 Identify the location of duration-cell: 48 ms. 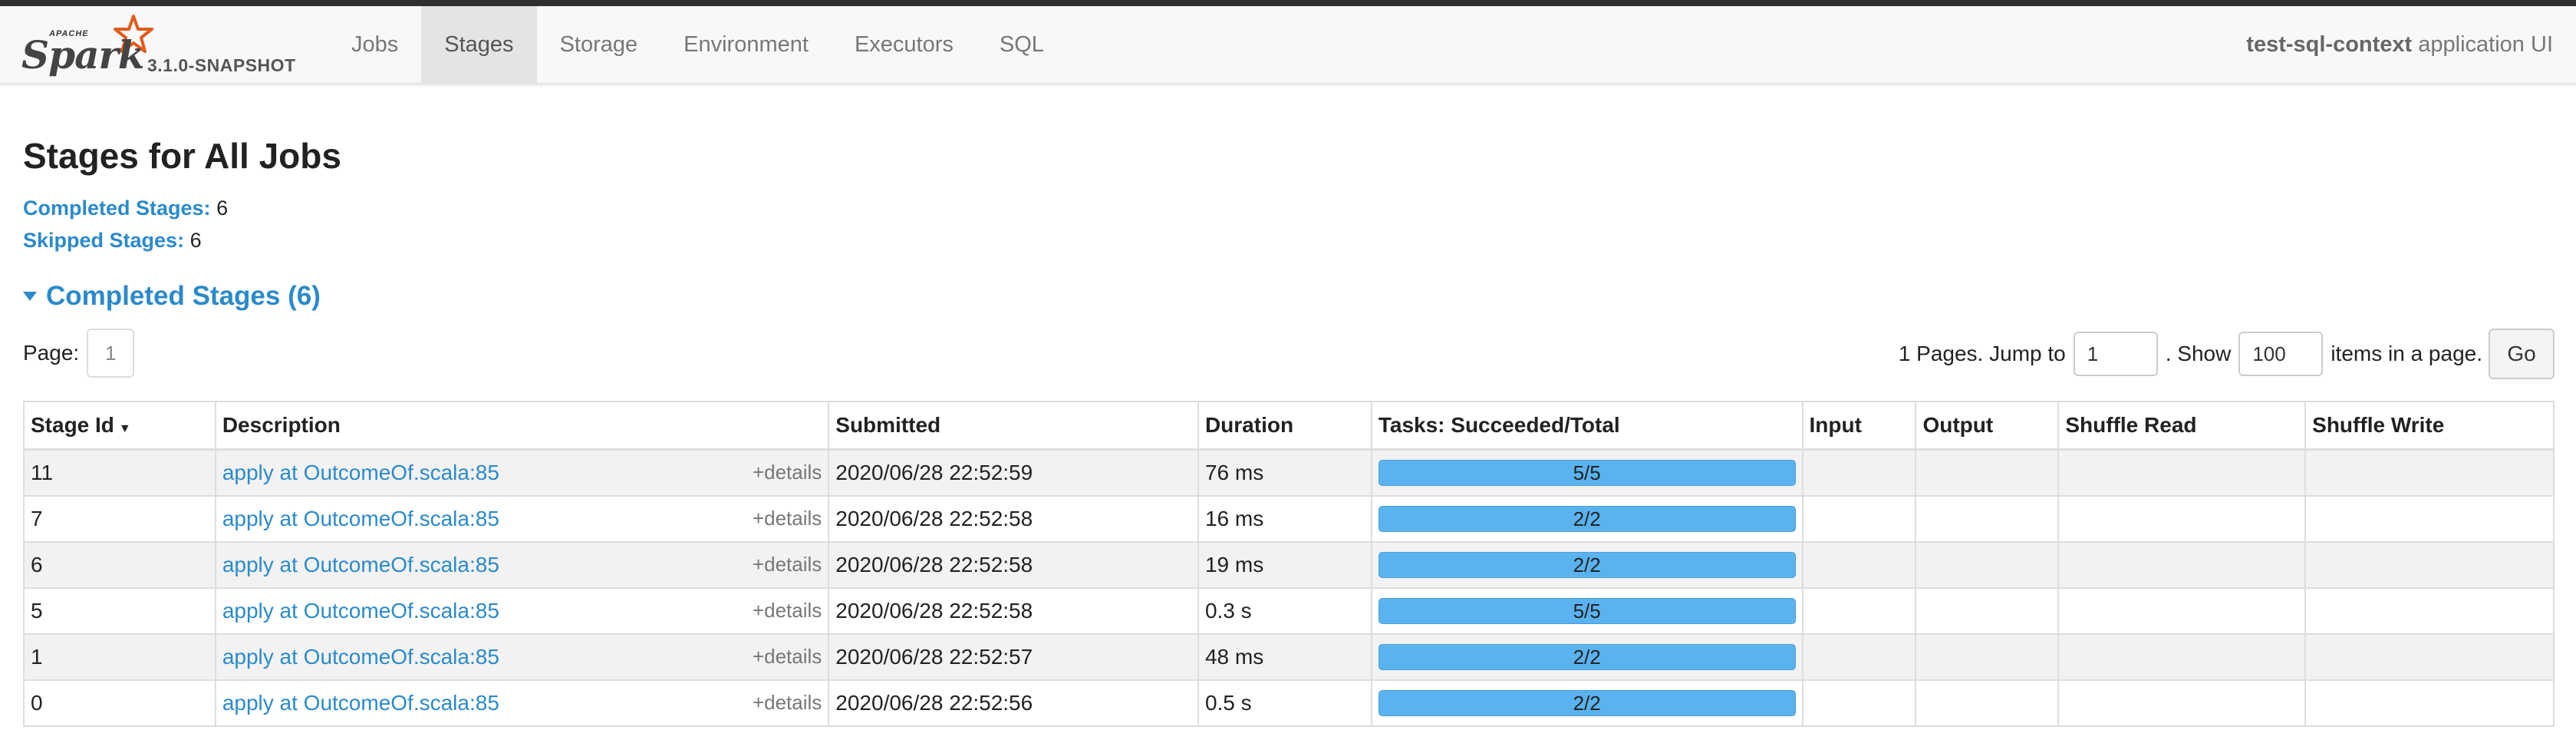
(1284, 657).